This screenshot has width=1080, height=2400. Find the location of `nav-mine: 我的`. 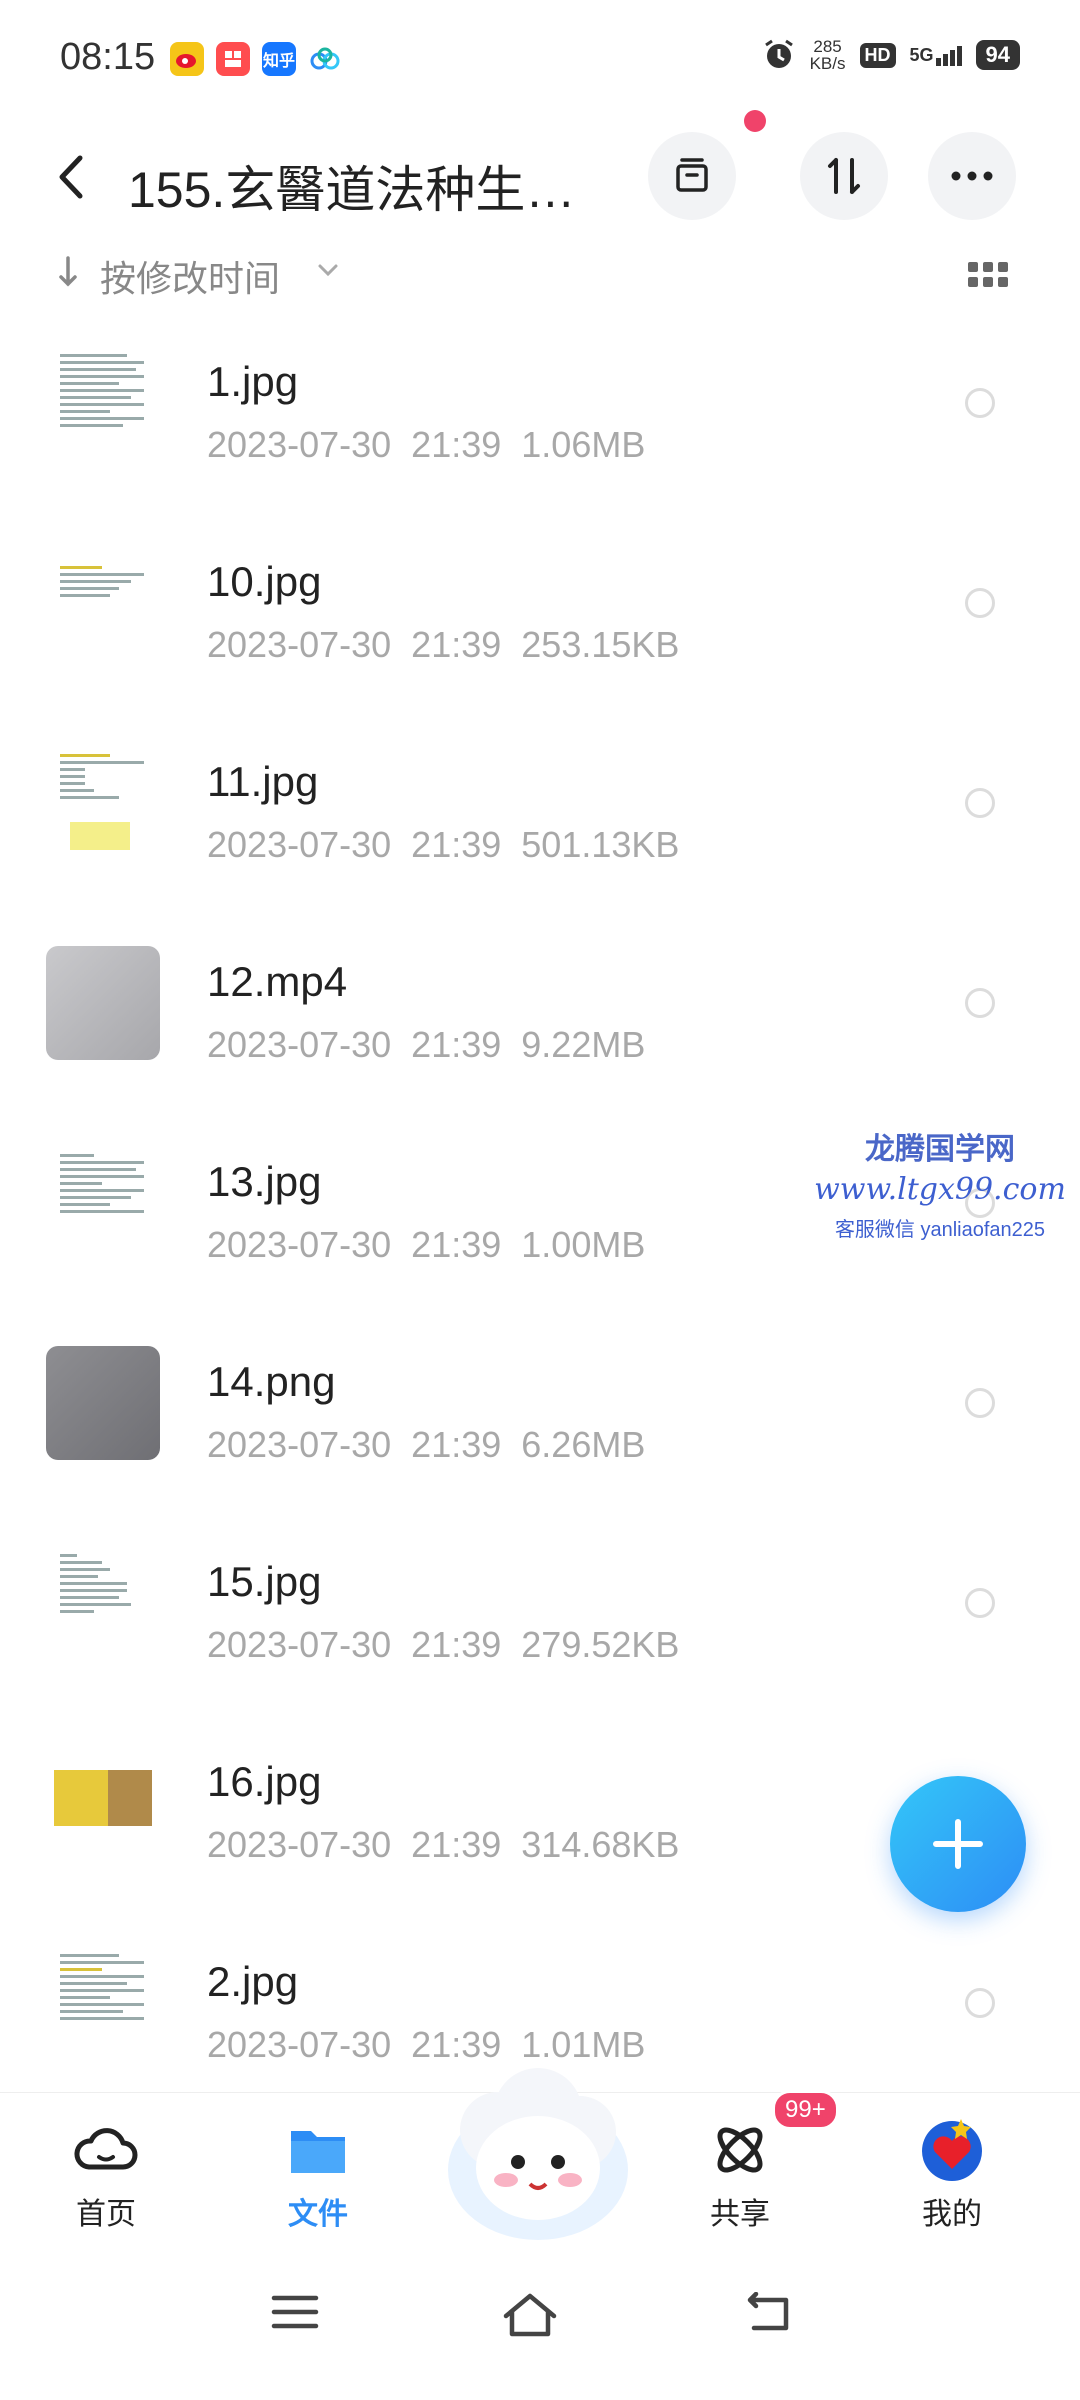

nav-mine: 我的 is located at coordinates (952, 2168).